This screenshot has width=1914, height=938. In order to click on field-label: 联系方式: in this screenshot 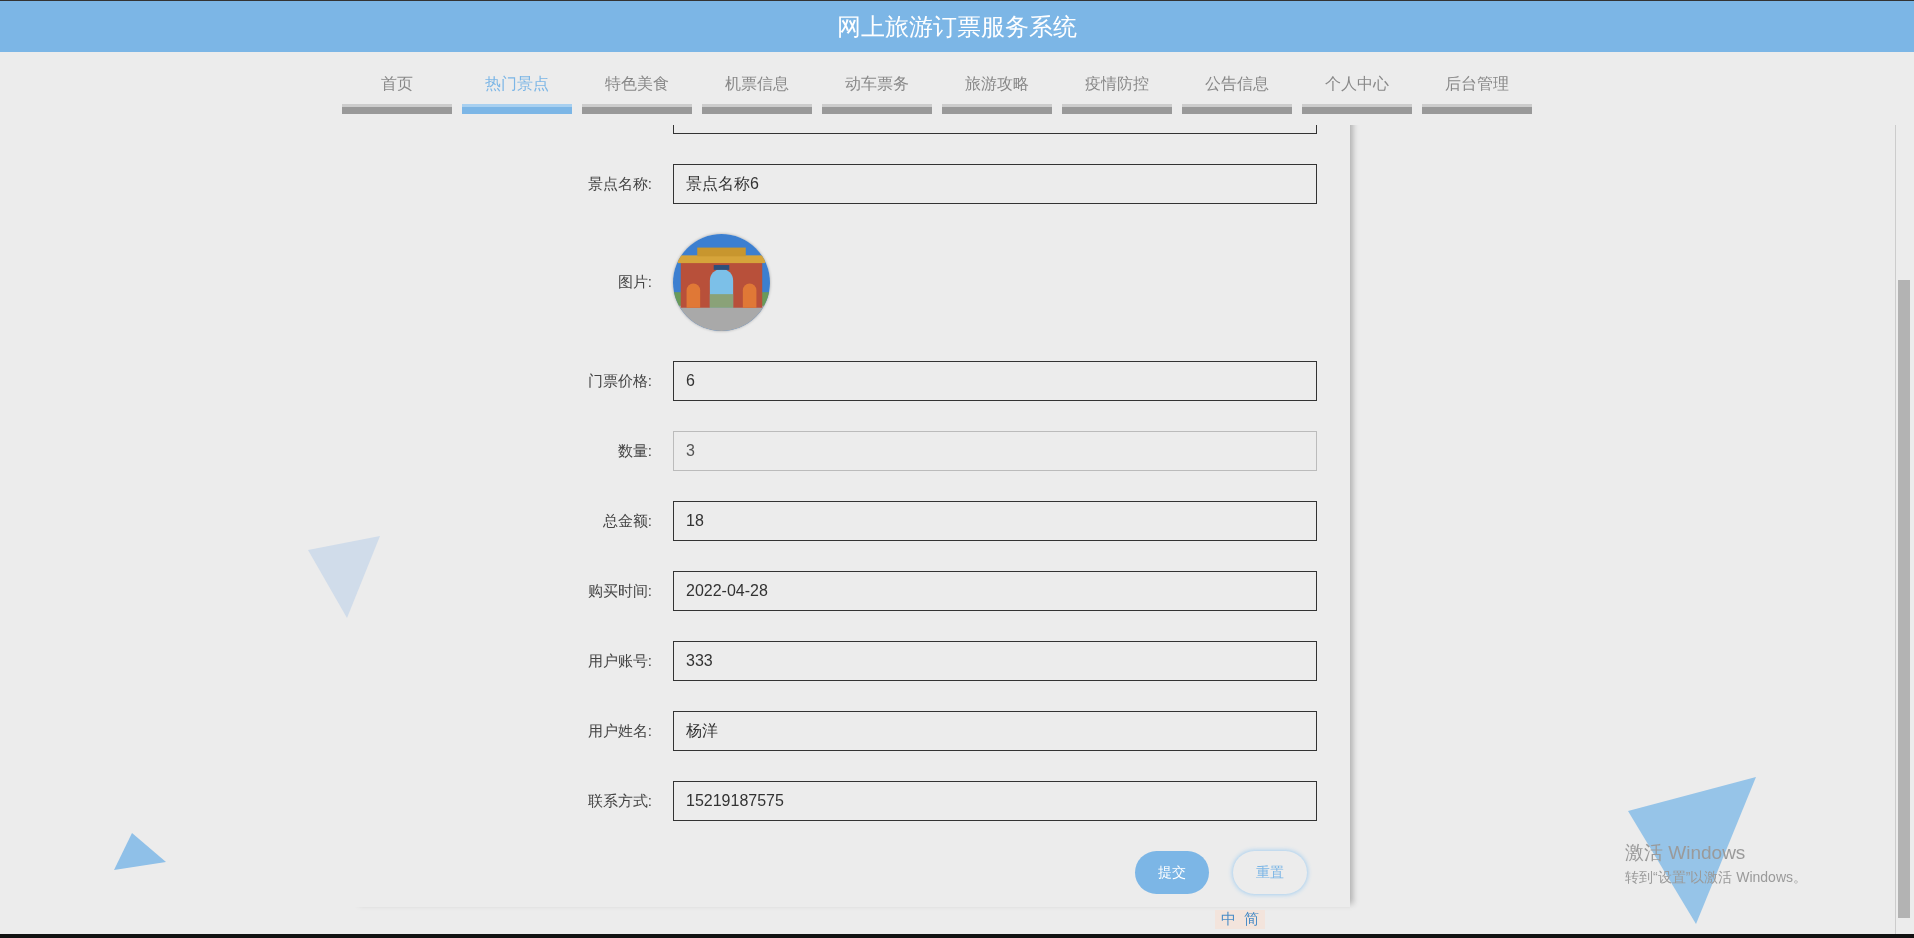, I will do `click(619, 801)`.